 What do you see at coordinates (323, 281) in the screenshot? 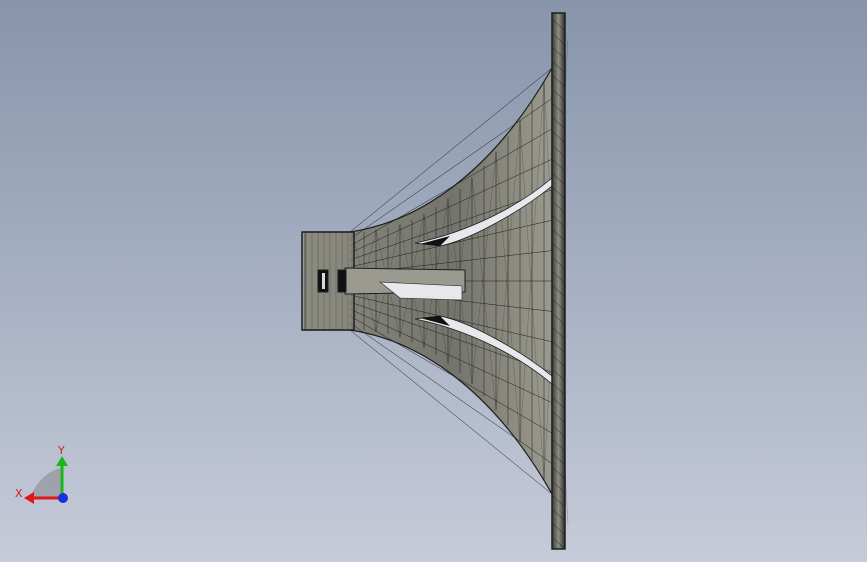
I see `driver-slot-inner` at bounding box center [323, 281].